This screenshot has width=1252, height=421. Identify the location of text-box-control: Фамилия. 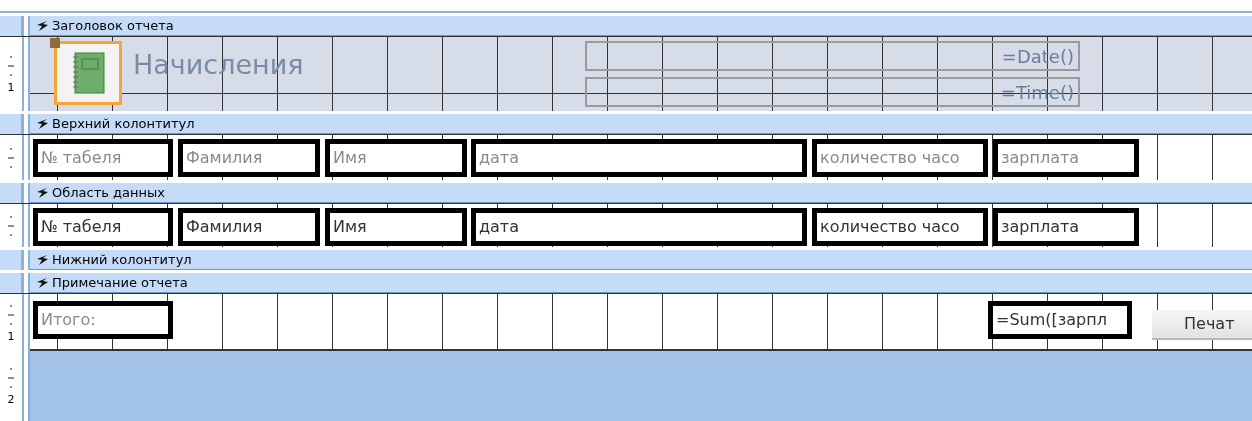
(249, 227).